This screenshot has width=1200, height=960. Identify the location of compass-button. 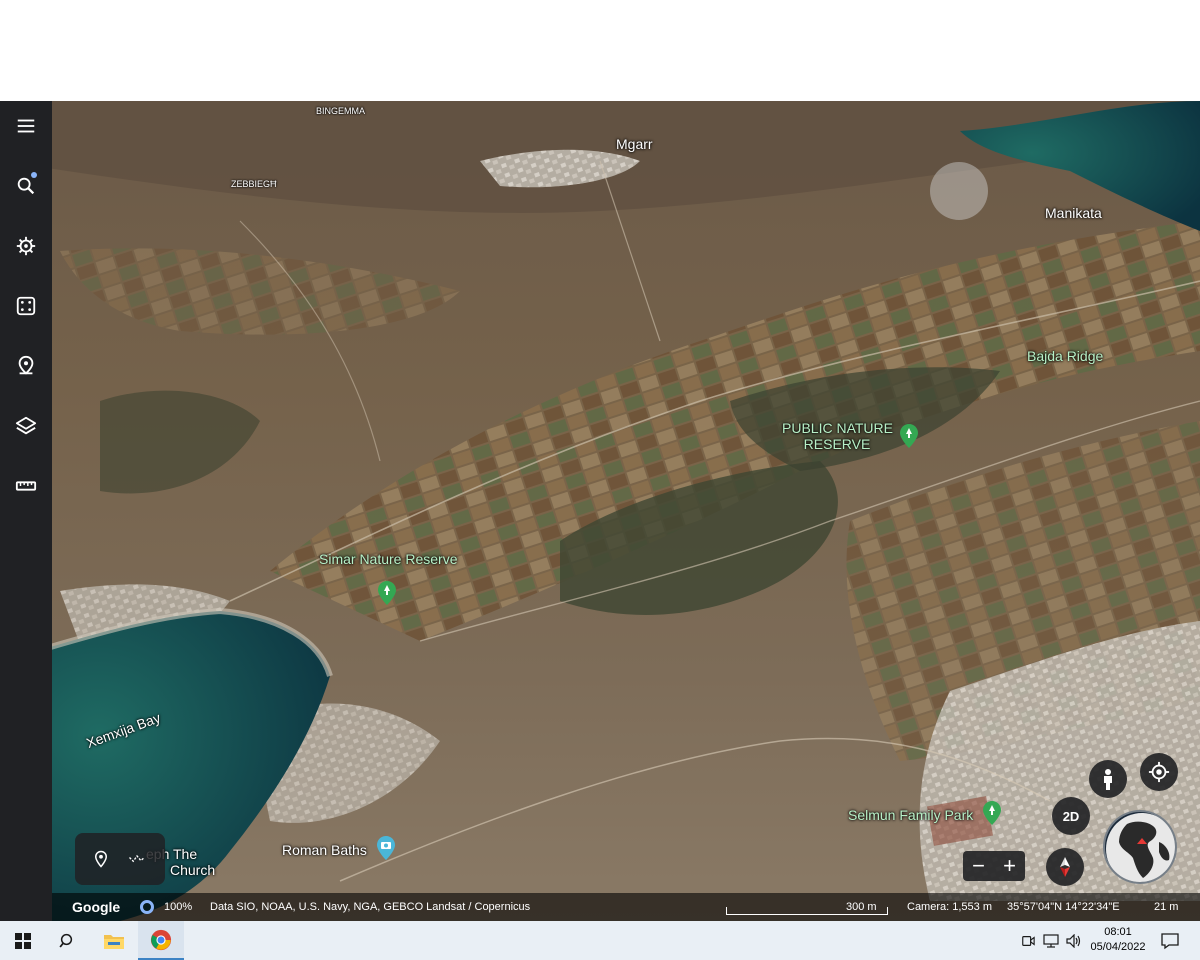
(1065, 867).